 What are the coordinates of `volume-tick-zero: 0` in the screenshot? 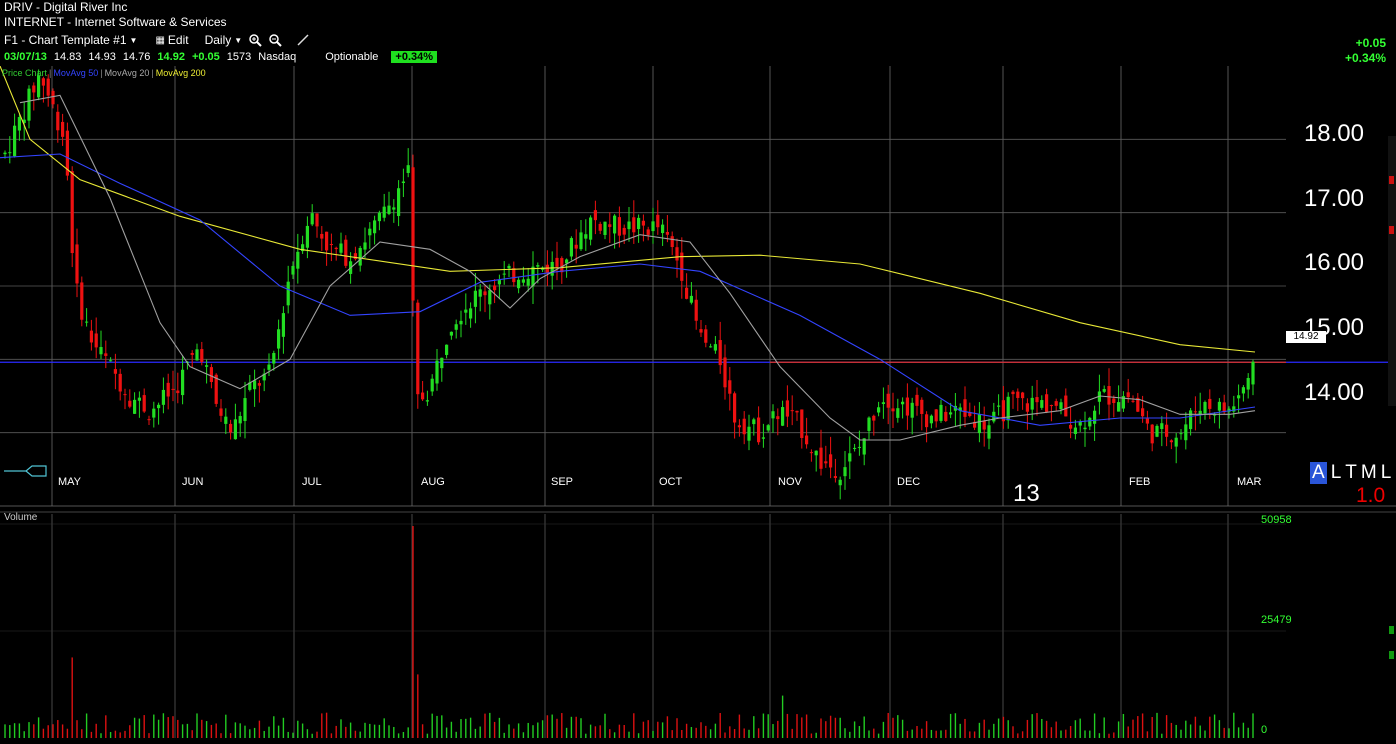 It's located at (1264, 730).